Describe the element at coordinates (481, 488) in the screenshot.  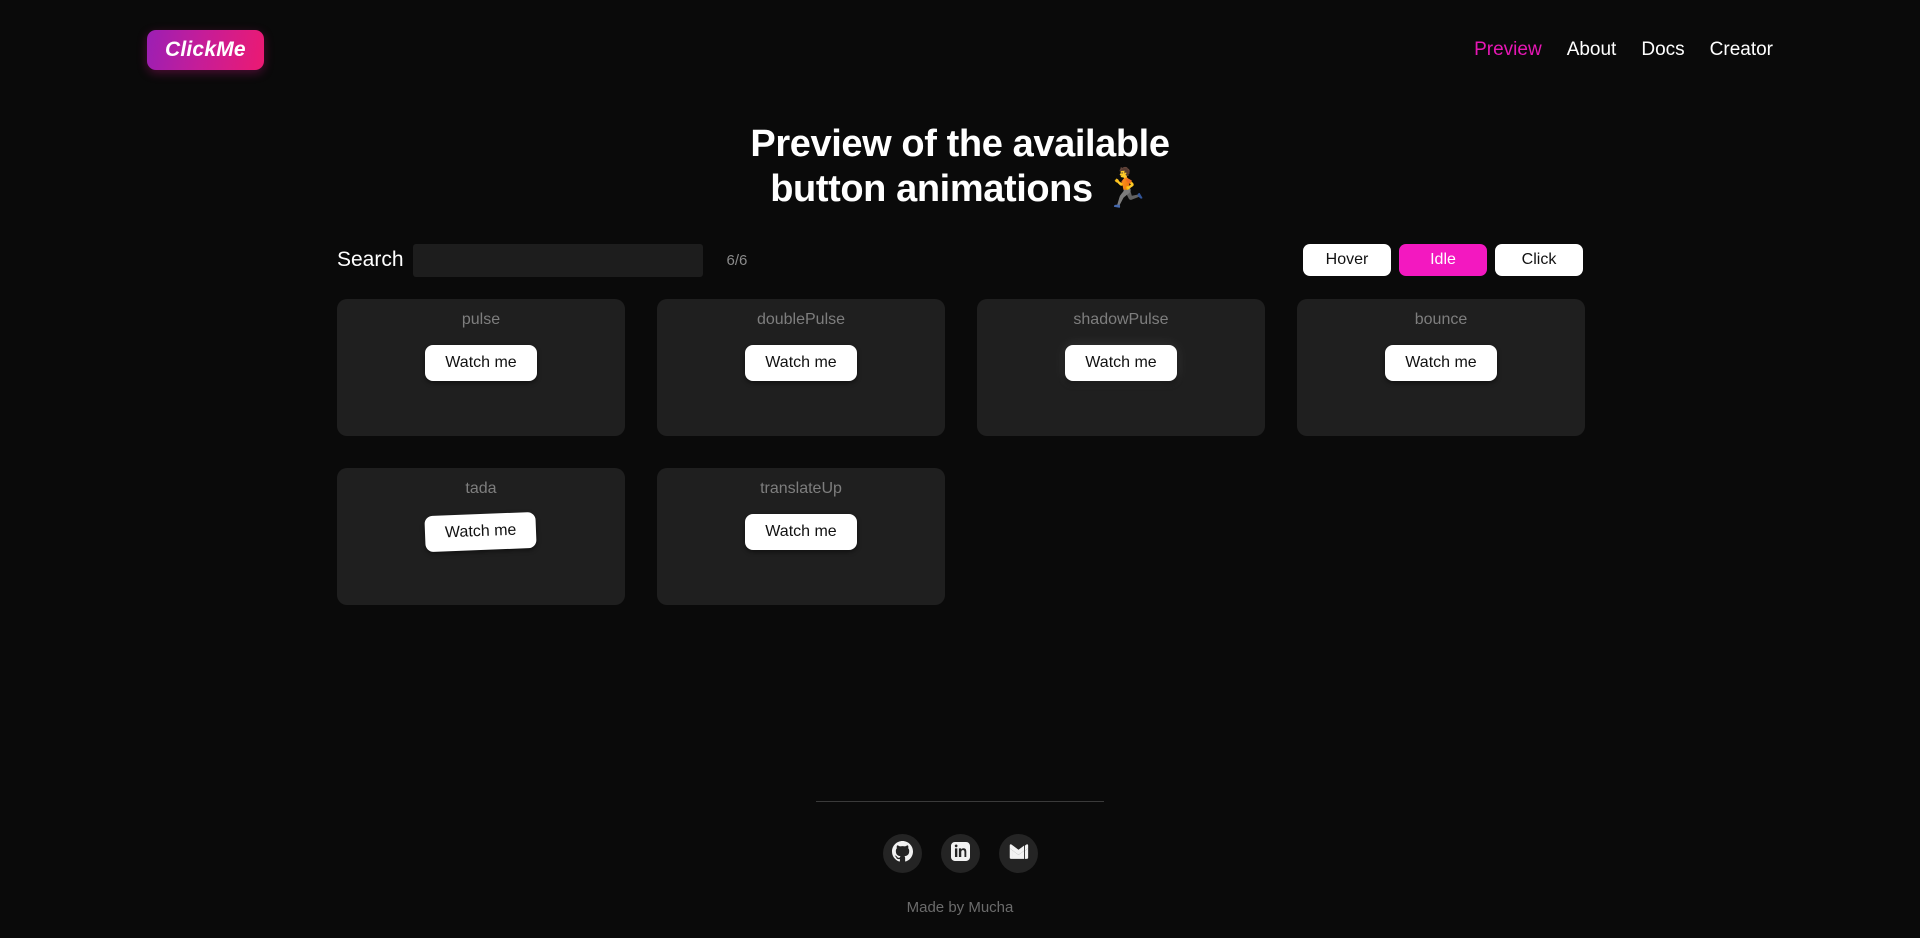
I see `card-label: tada` at that location.